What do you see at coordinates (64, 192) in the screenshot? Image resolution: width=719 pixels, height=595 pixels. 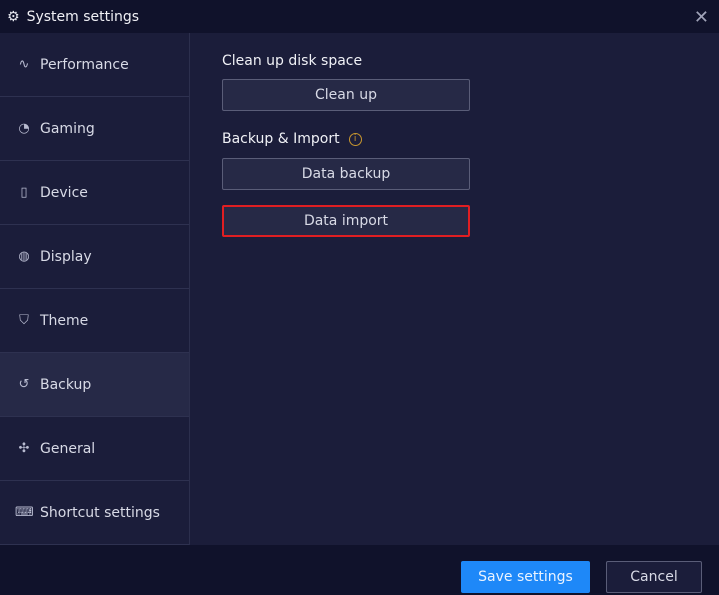 I see `sidebar-item-label: Device` at bounding box center [64, 192].